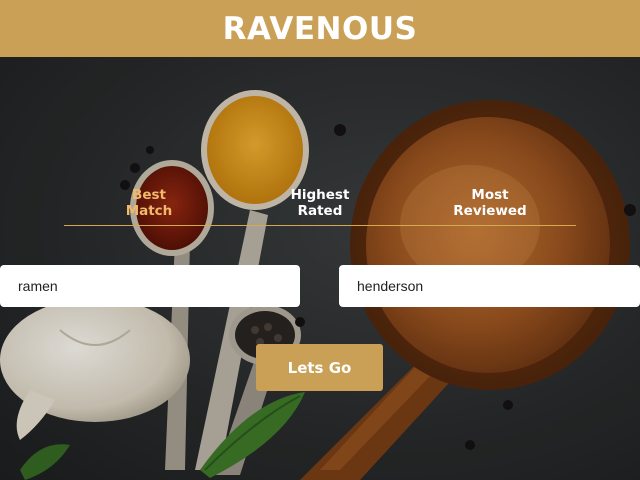 The width and height of the screenshot is (640, 480). I want to click on sort-option-highest-rated: Highest Rated, so click(320, 203).